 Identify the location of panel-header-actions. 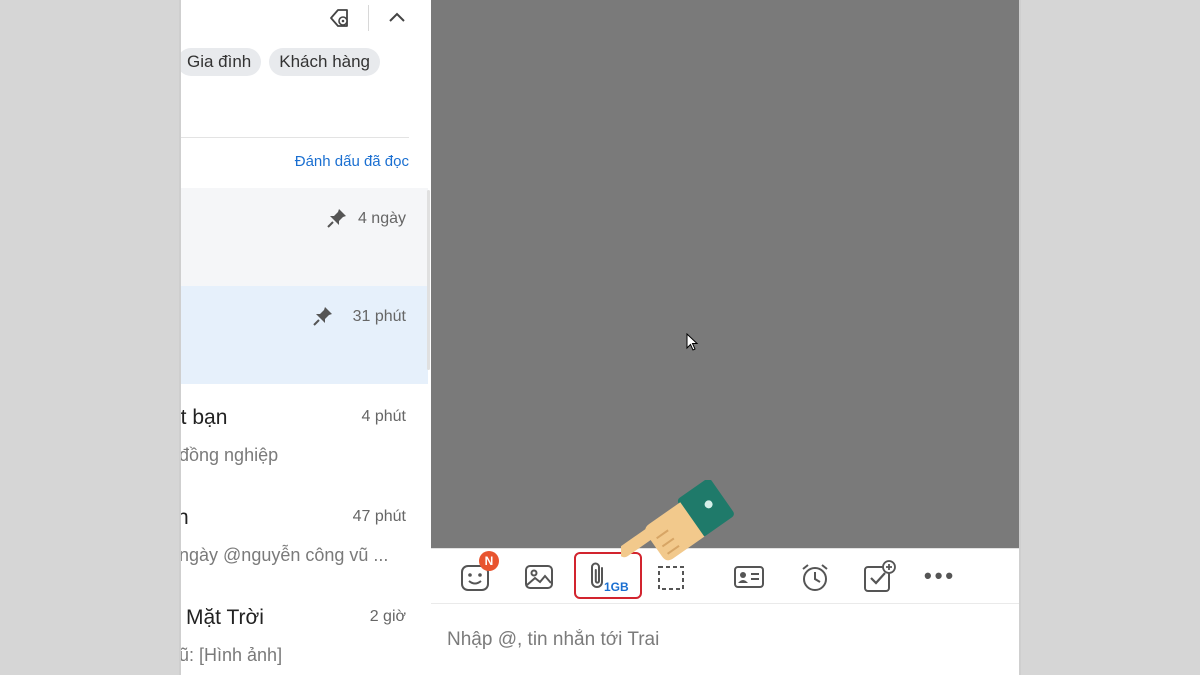
(368, 18).